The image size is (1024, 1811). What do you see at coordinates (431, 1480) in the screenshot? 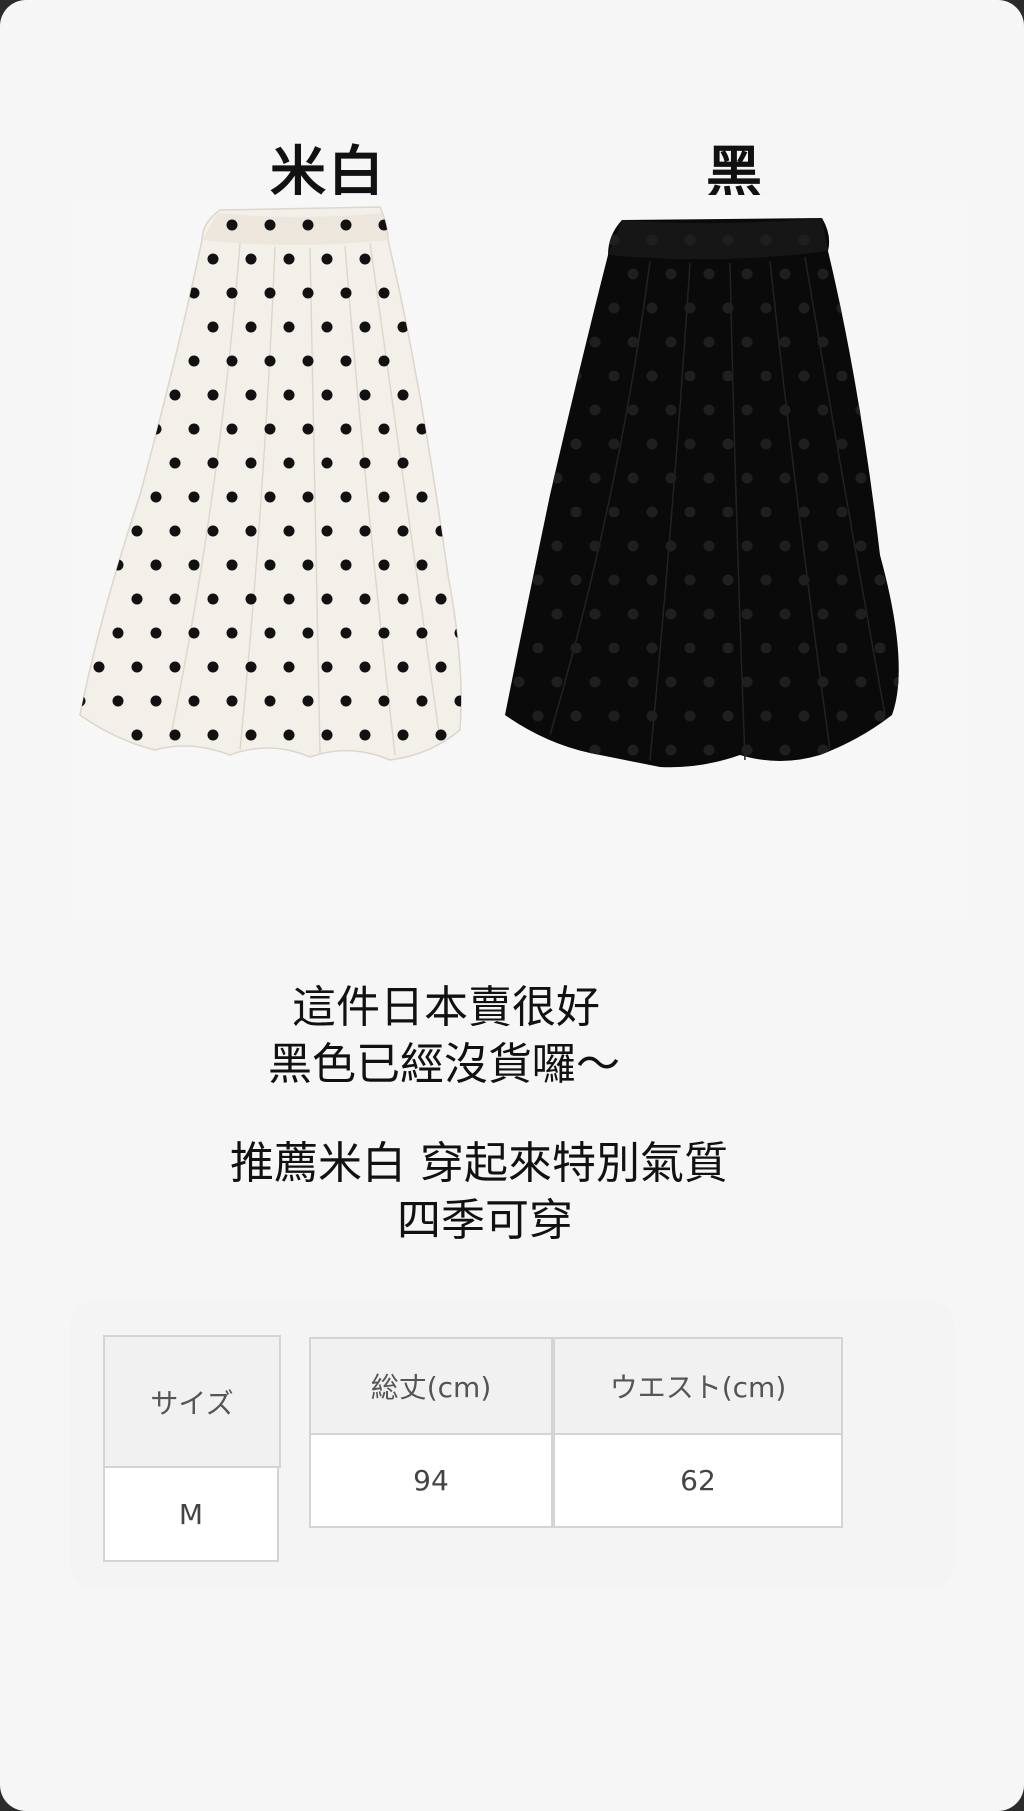
I see `length-value-cell: 94` at bounding box center [431, 1480].